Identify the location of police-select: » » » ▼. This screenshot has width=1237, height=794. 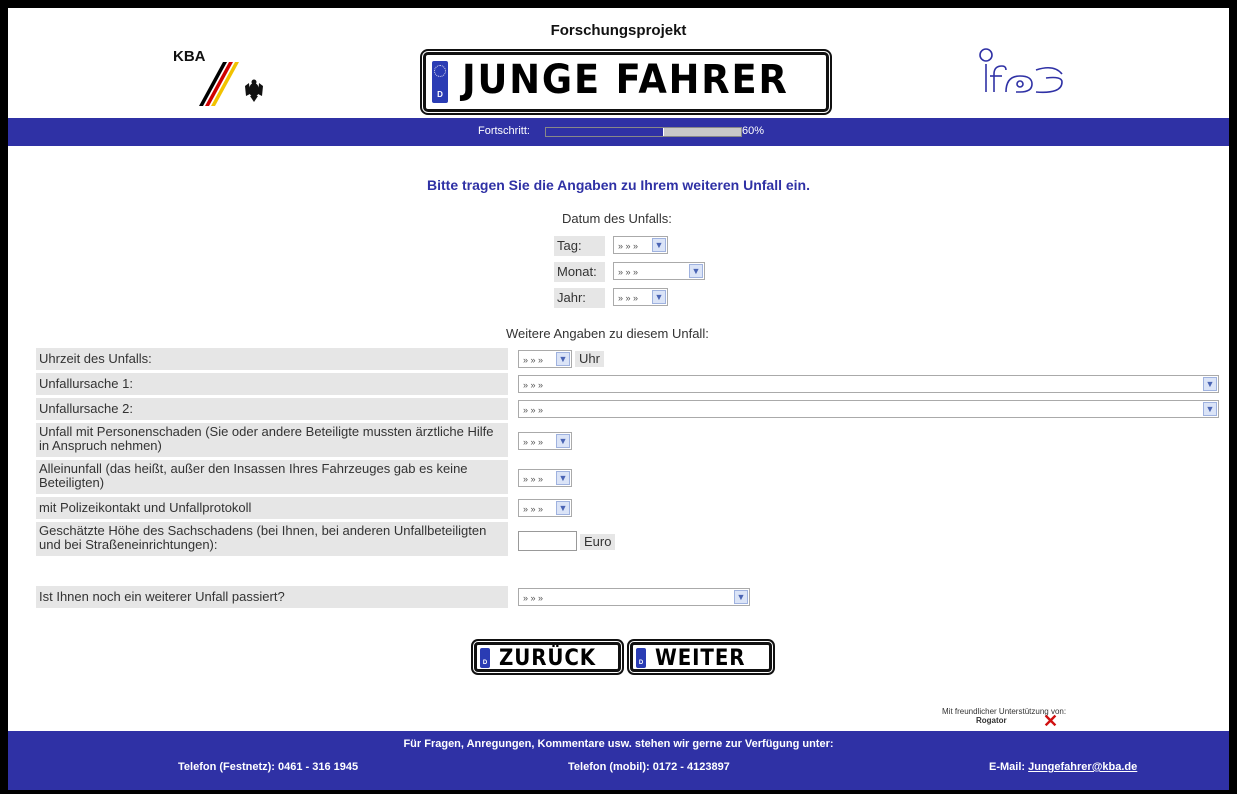
(545, 508).